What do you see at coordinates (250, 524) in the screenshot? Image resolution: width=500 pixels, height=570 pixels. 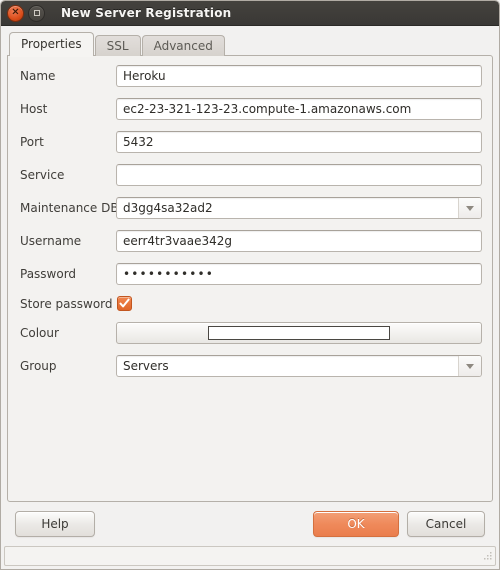 I see `action-bar: Help OK Cancel` at bounding box center [250, 524].